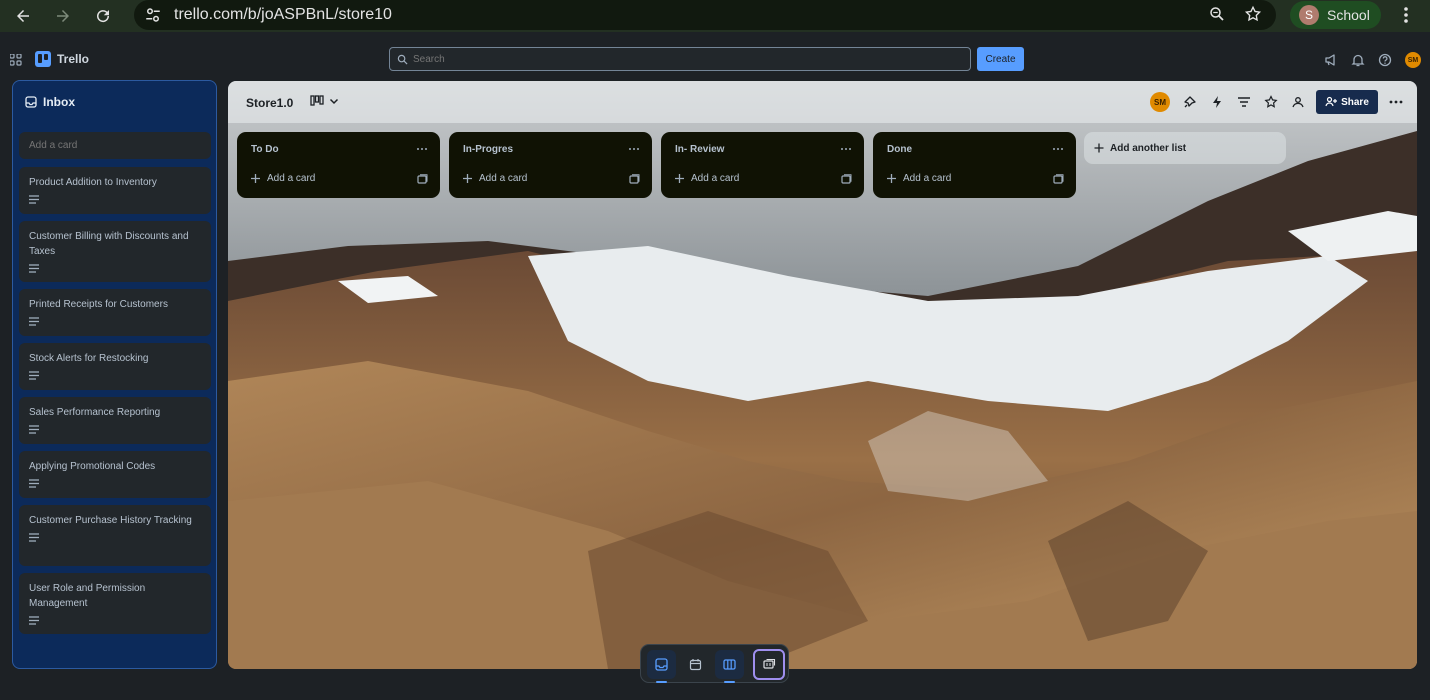 Image resolution: width=1430 pixels, height=700 pixels. I want to click on board-view-icon, so click(317, 101).